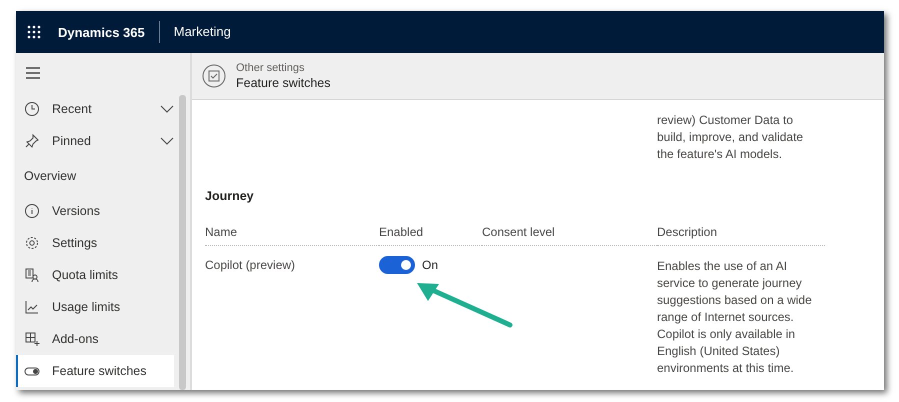  What do you see at coordinates (102, 32) in the screenshot?
I see `app-name: Dynamics 365` at bounding box center [102, 32].